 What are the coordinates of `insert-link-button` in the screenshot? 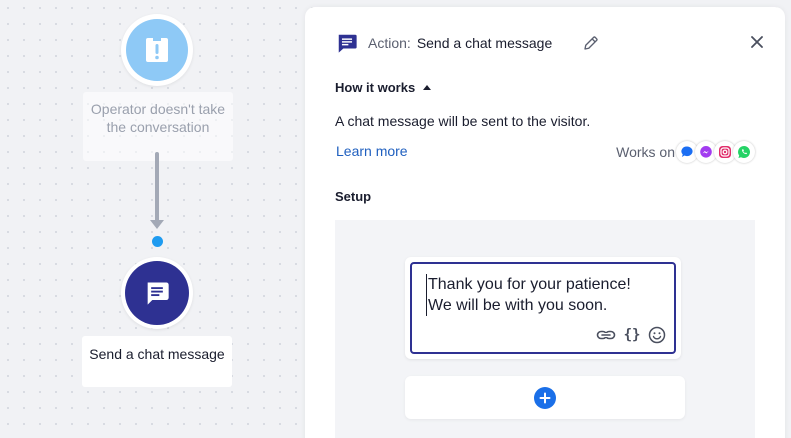 It's located at (606, 335).